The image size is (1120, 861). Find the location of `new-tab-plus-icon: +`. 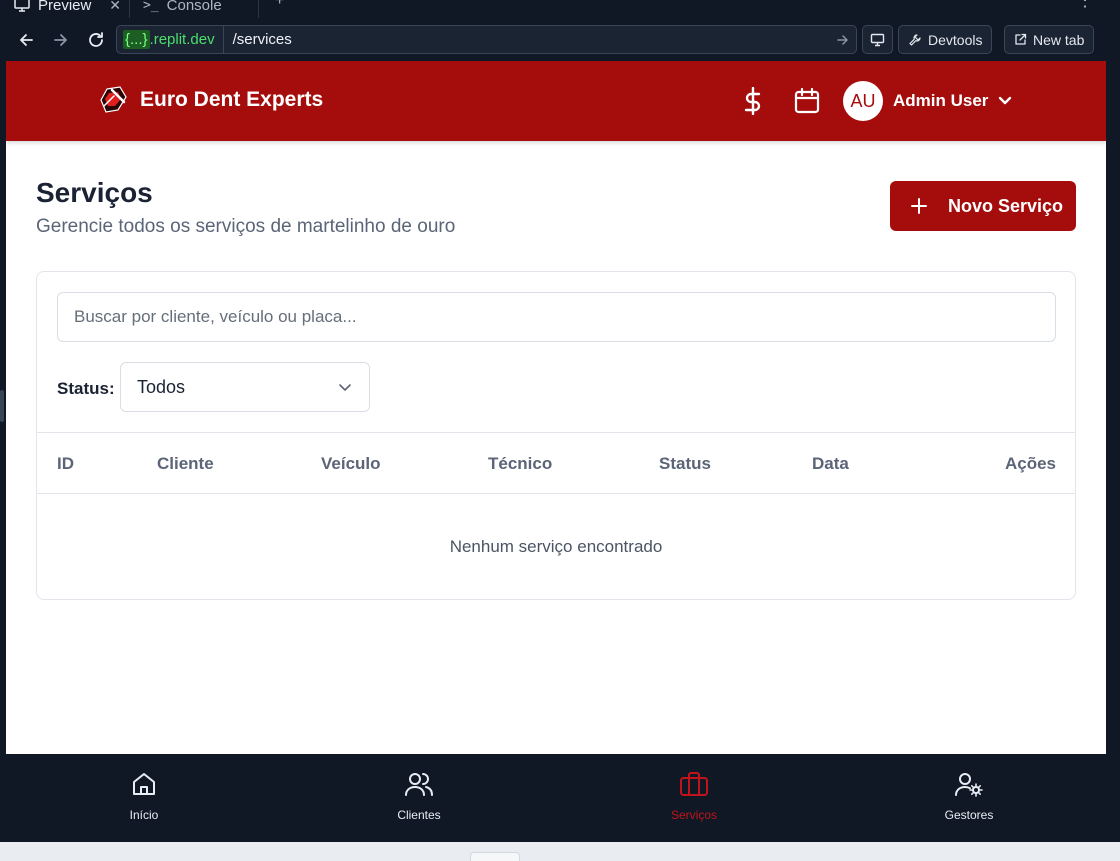

new-tab-plus-icon: + is located at coordinates (279, 5).